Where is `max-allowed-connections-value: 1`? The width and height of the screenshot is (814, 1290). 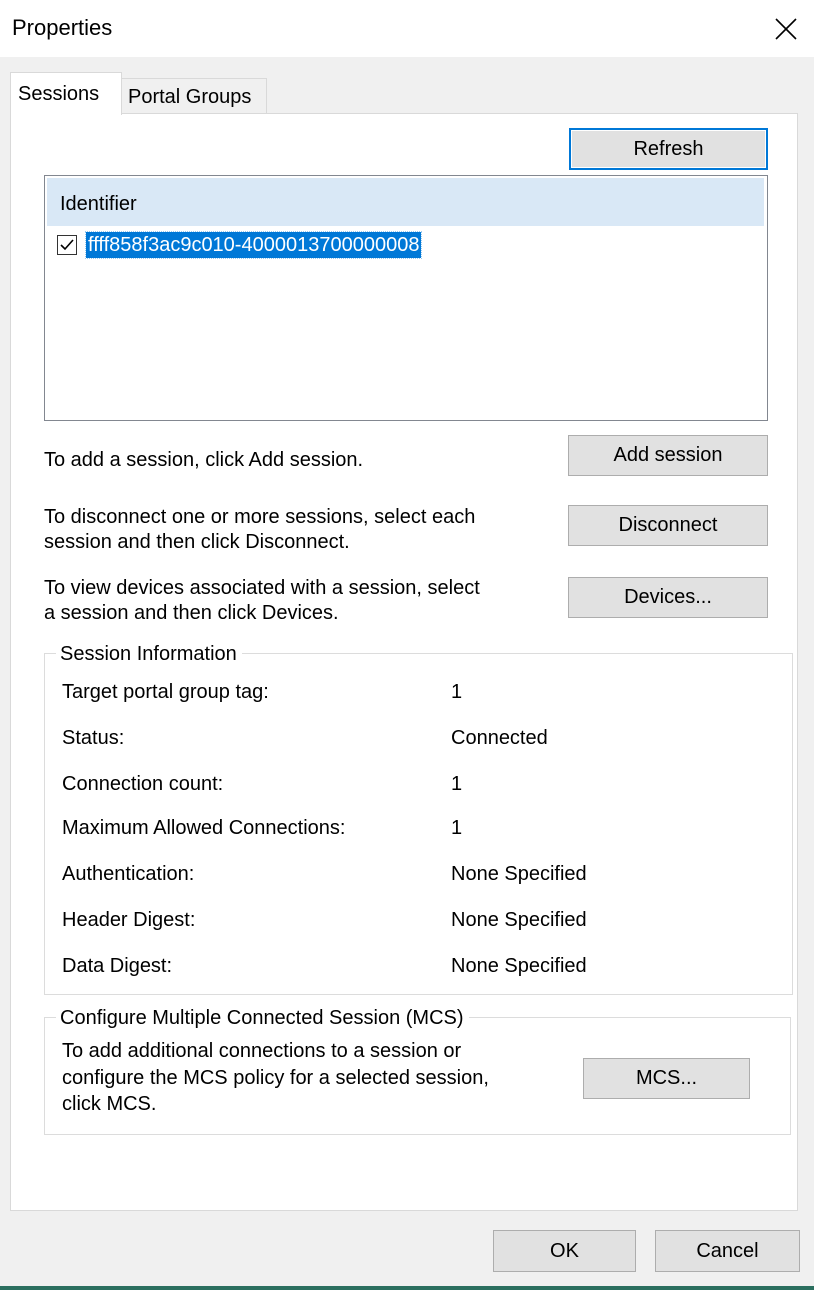
max-allowed-connections-value: 1 is located at coordinates (457, 828).